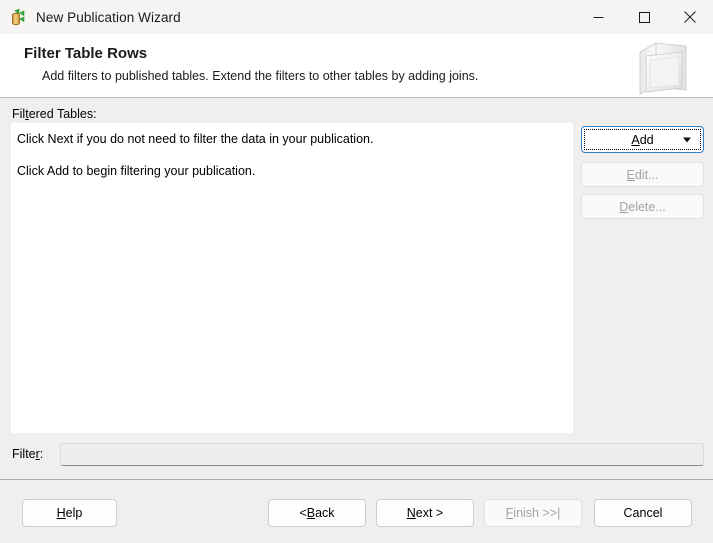 This screenshot has width=713, height=543. I want to click on filter-input, so click(382, 454).